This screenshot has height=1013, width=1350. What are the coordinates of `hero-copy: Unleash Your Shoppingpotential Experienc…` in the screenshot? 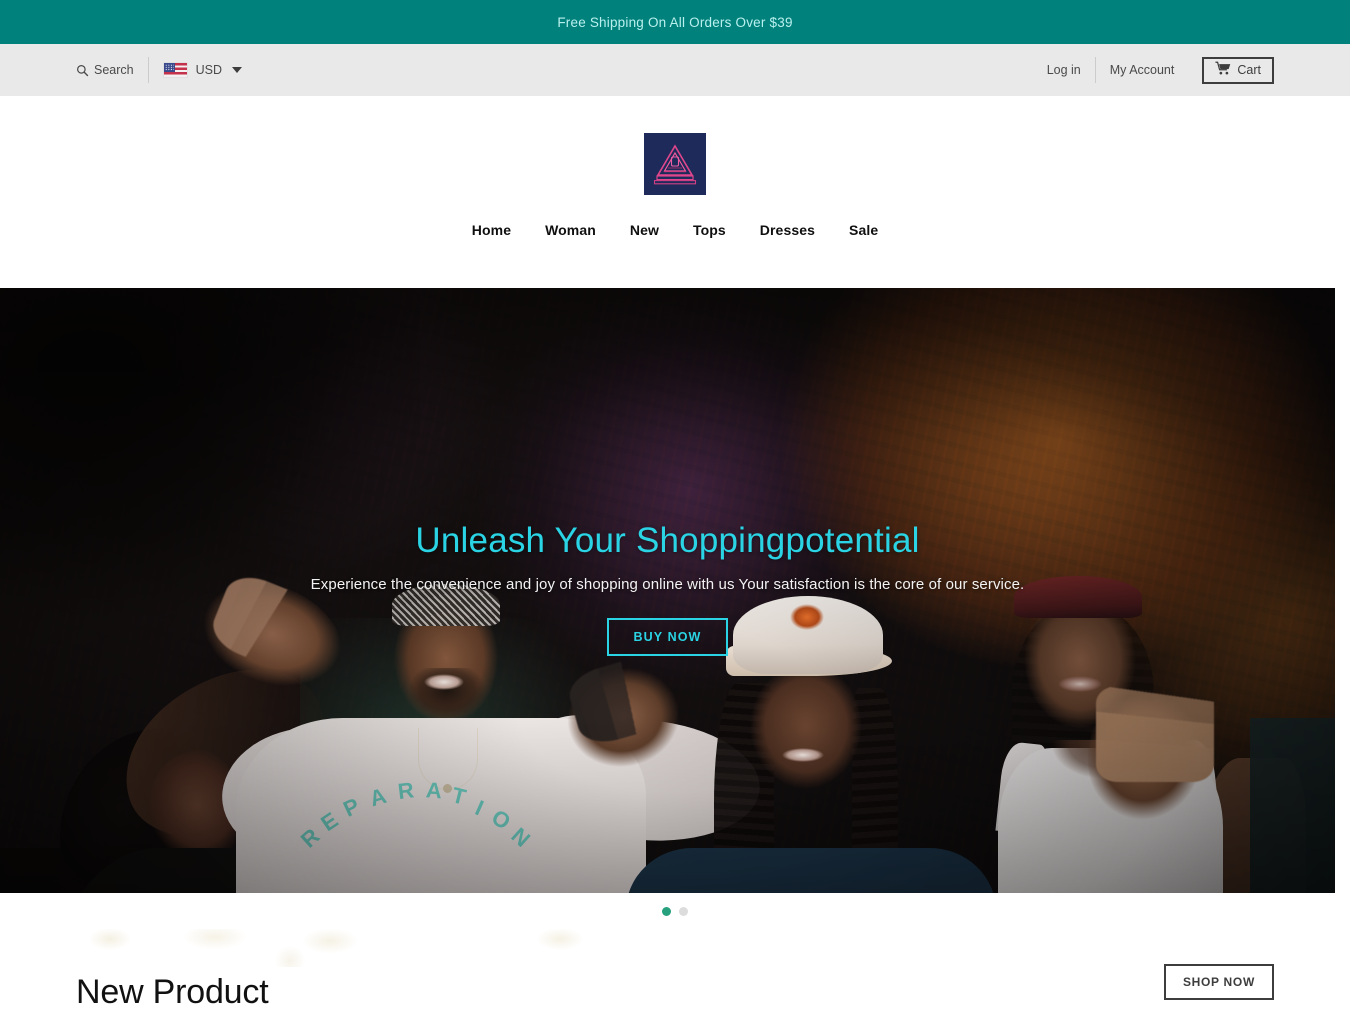 It's located at (667, 588).